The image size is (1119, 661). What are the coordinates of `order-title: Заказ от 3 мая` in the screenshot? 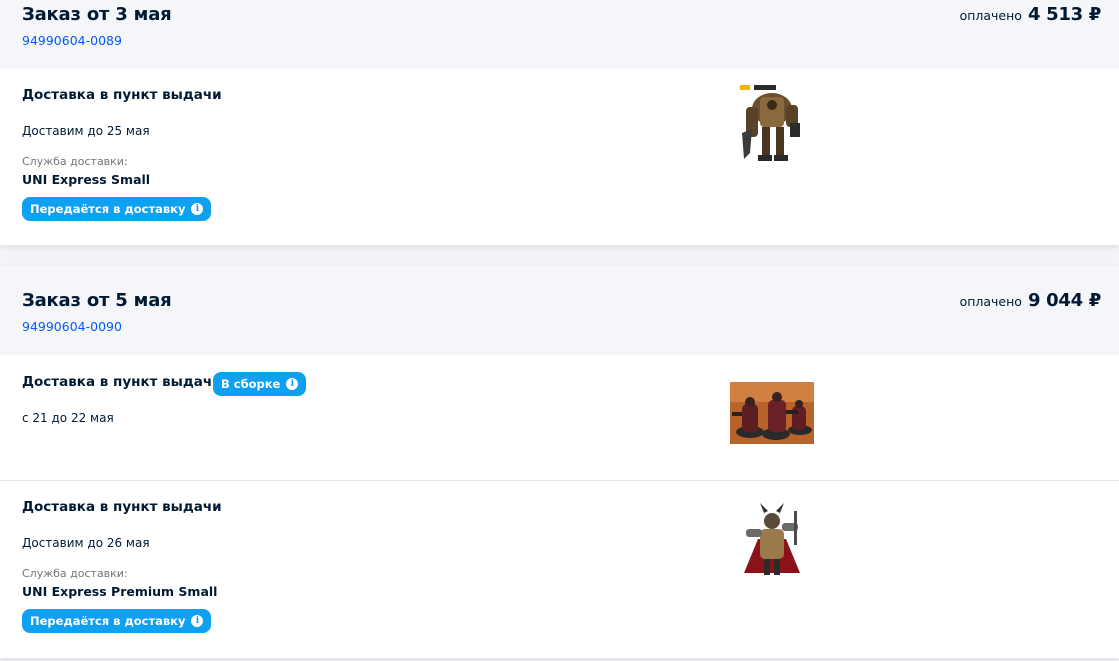 It's located at (97, 14).